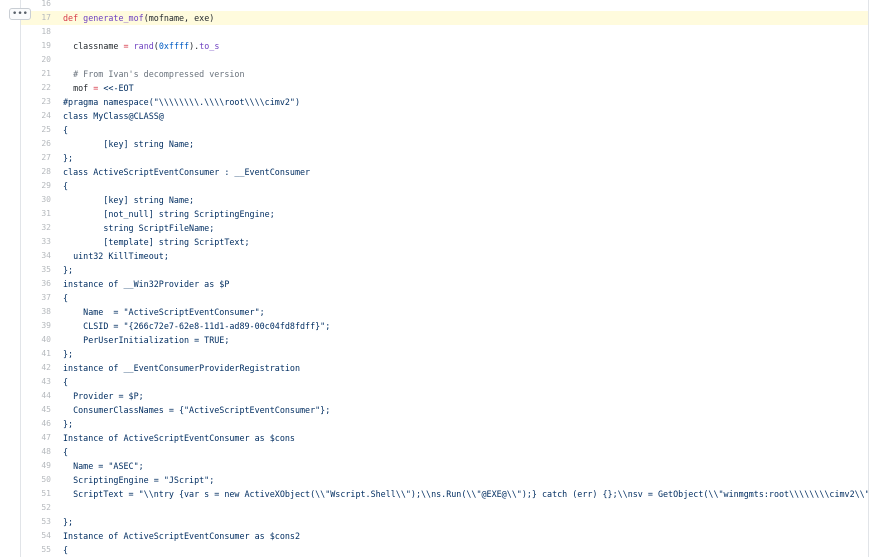  What do you see at coordinates (444, 46) in the screenshot?
I see `code-line: 19 classname = rand(0xffff).to_s` at bounding box center [444, 46].